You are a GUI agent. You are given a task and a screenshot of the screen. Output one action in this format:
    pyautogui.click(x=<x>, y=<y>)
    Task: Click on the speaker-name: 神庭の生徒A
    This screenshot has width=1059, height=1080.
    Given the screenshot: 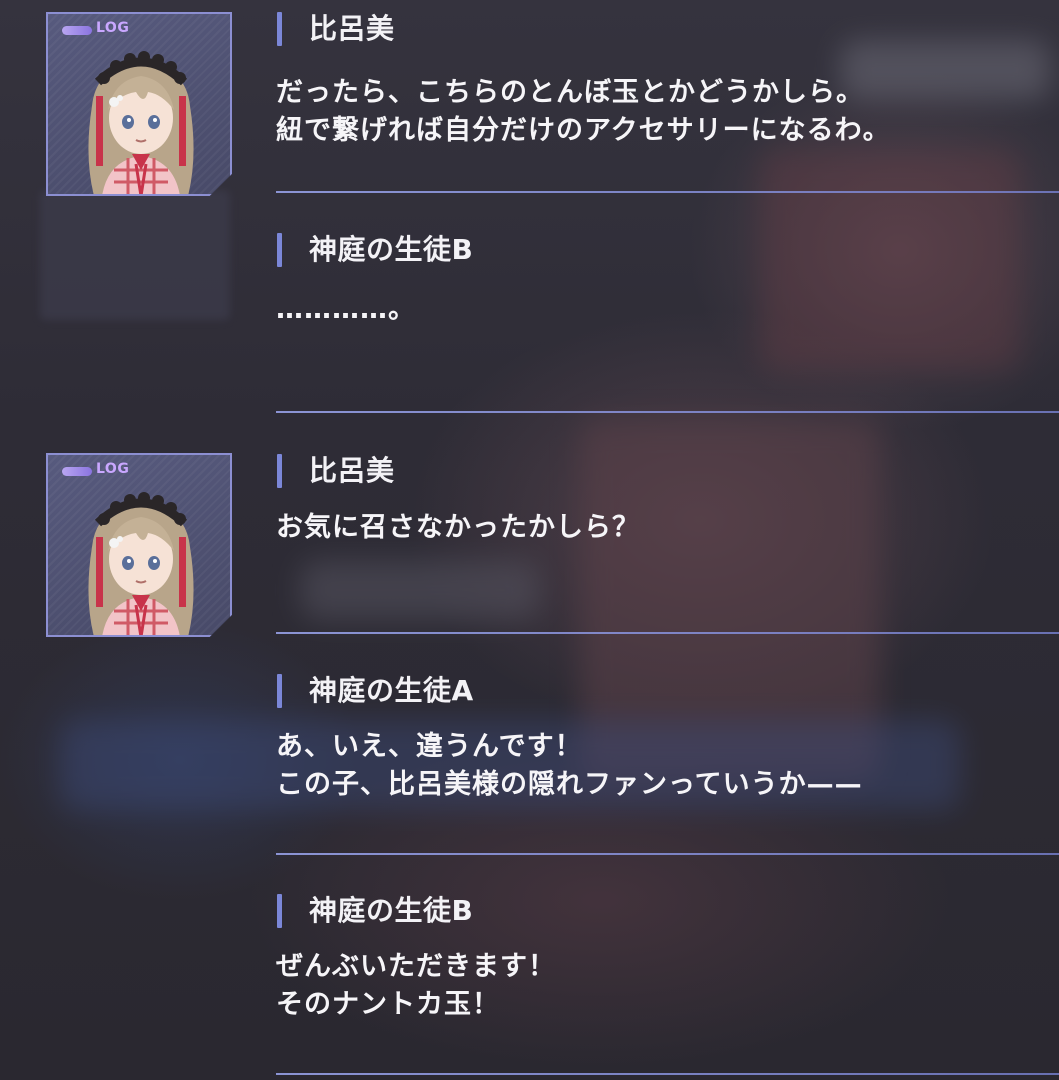 What is the action you would take?
    pyautogui.click(x=391, y=690)
    